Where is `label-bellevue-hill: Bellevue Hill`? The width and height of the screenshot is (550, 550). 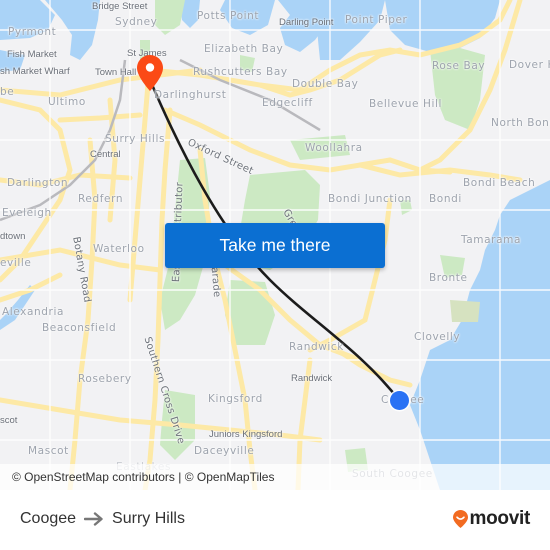
label-bellevue-hill: Bellevue Hill is located at coordinates (406, 104).